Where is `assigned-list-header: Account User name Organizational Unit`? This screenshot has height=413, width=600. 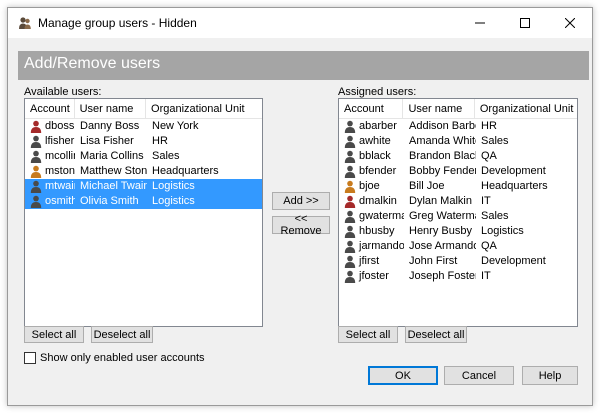
assigned-list-header: Account User name Organizational Unit is located at coordinates (458, 109).